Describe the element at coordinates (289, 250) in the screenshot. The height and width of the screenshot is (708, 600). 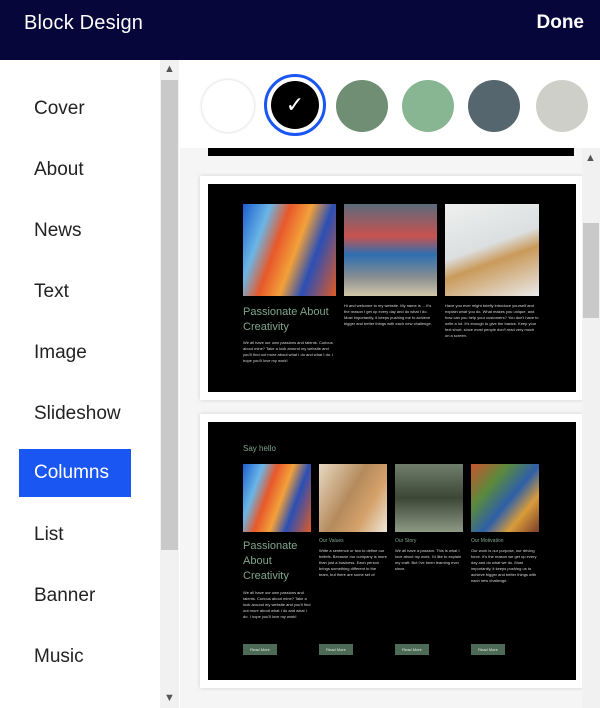
I see `painting-image` at that location.